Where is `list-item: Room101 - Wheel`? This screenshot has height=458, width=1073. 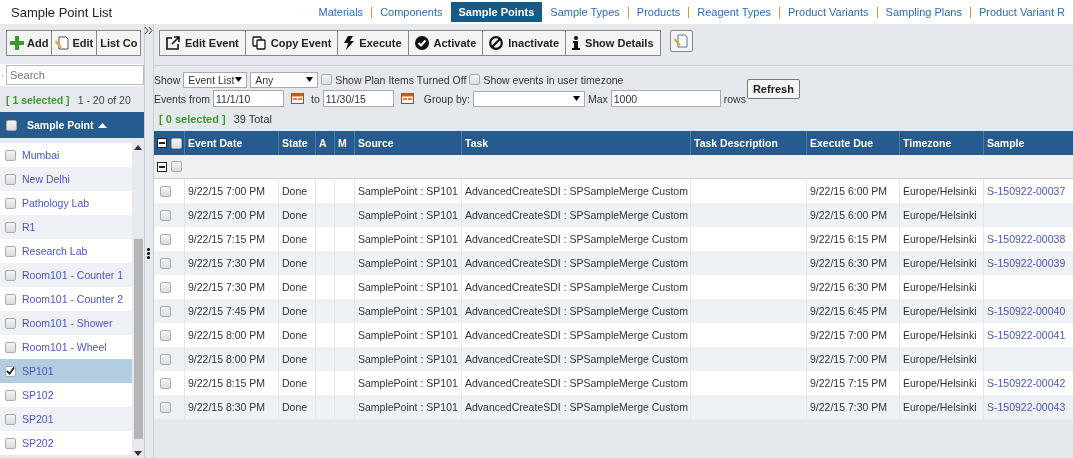
list-item: Room101 - Wheel is located at coordinates (66, 347).